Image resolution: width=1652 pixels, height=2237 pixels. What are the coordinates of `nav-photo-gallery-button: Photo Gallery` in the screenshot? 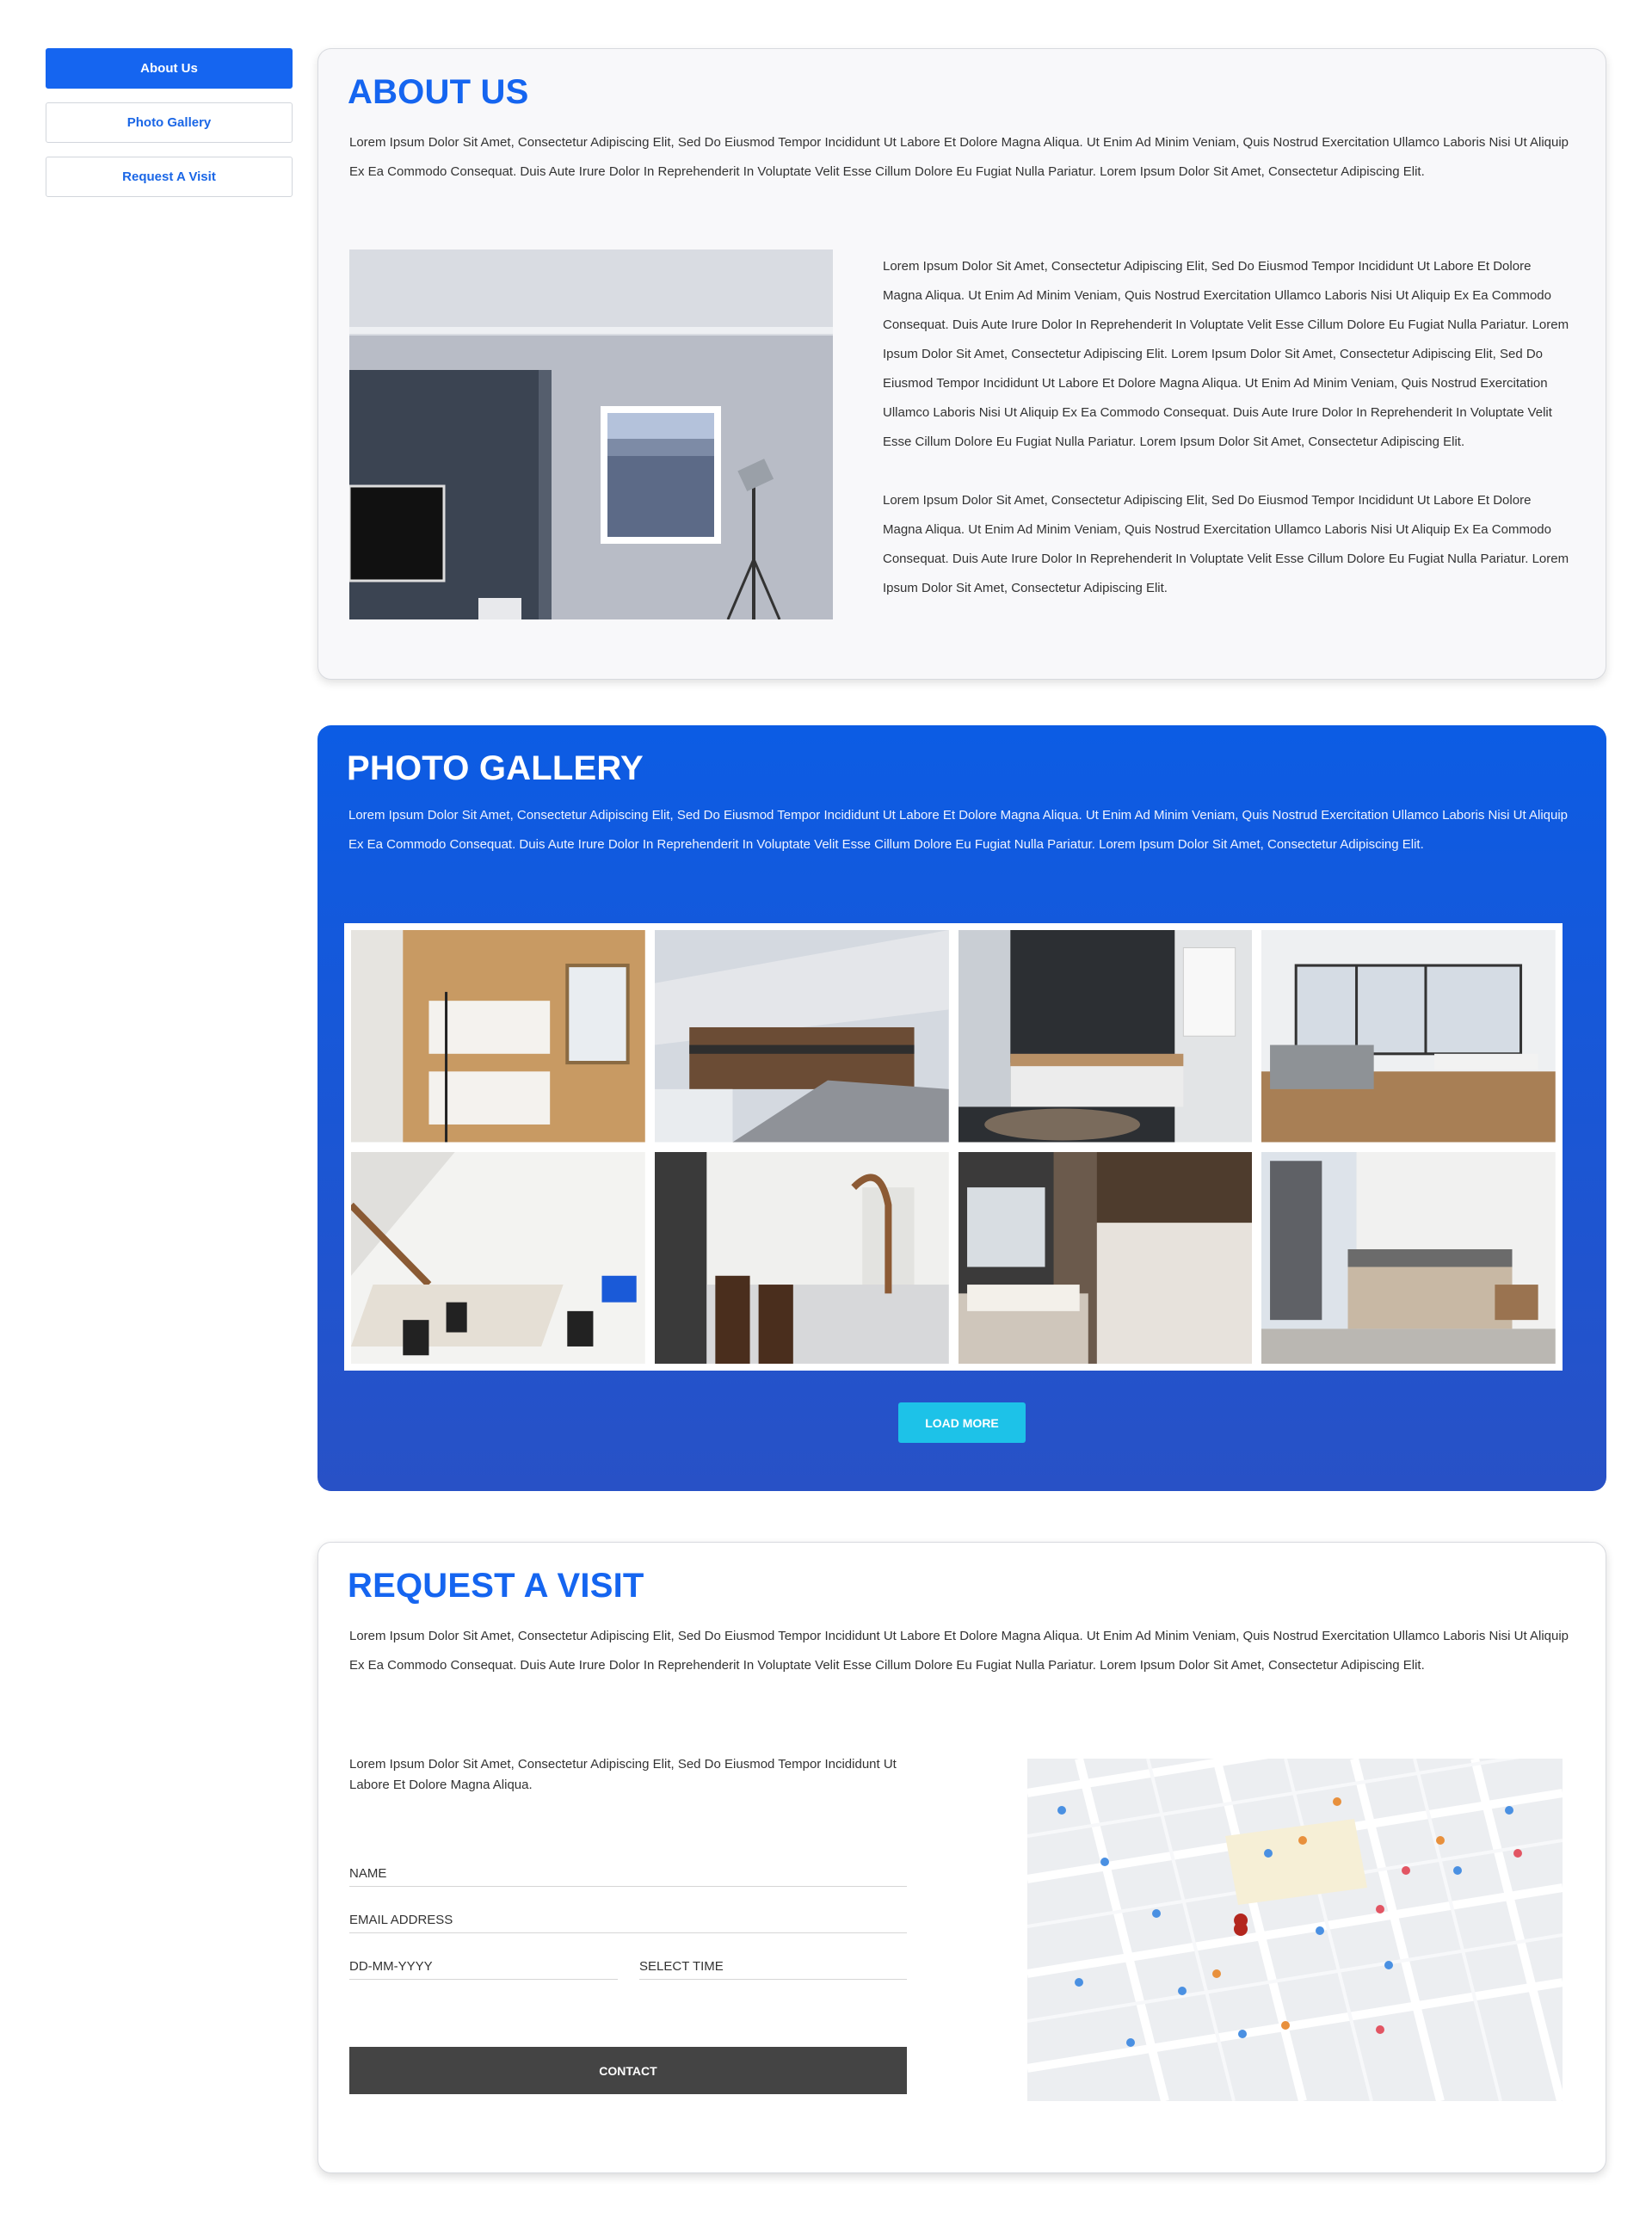 It's located at (169, 123).